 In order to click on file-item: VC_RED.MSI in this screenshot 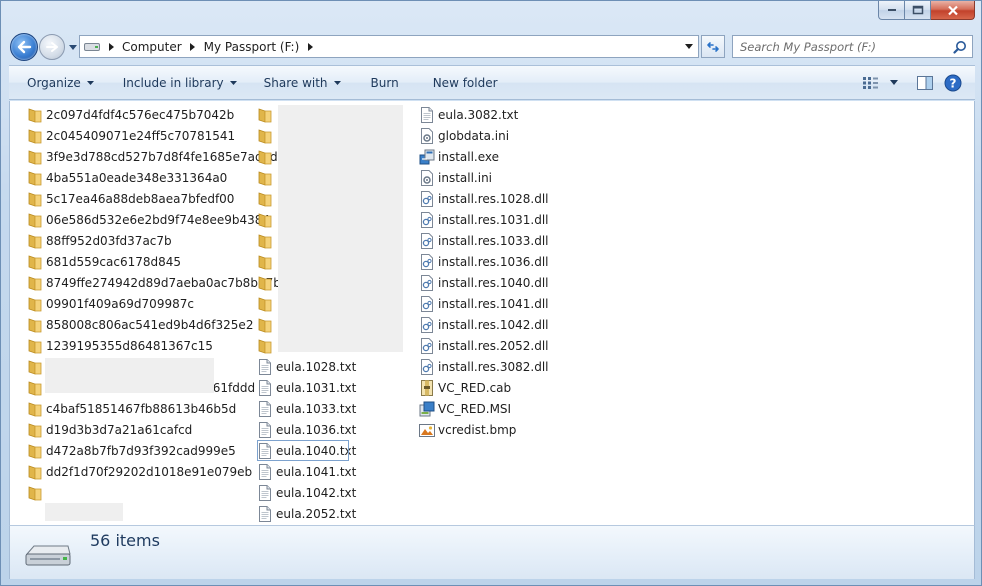, I will do `click(486, 408)`.